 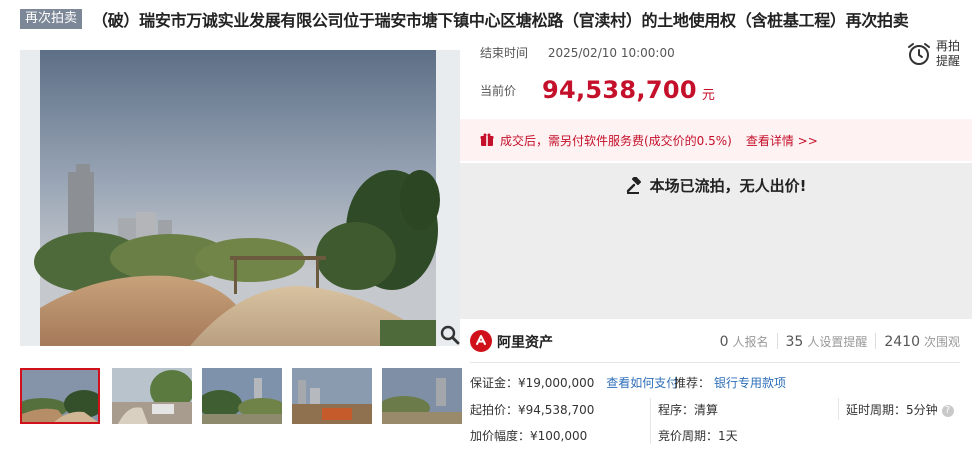 What do you see at coordinates (900, 409) in the screenshot?
I see `delay-period-row: 延时周期：5分钟?` at bounding box center [900, 409].